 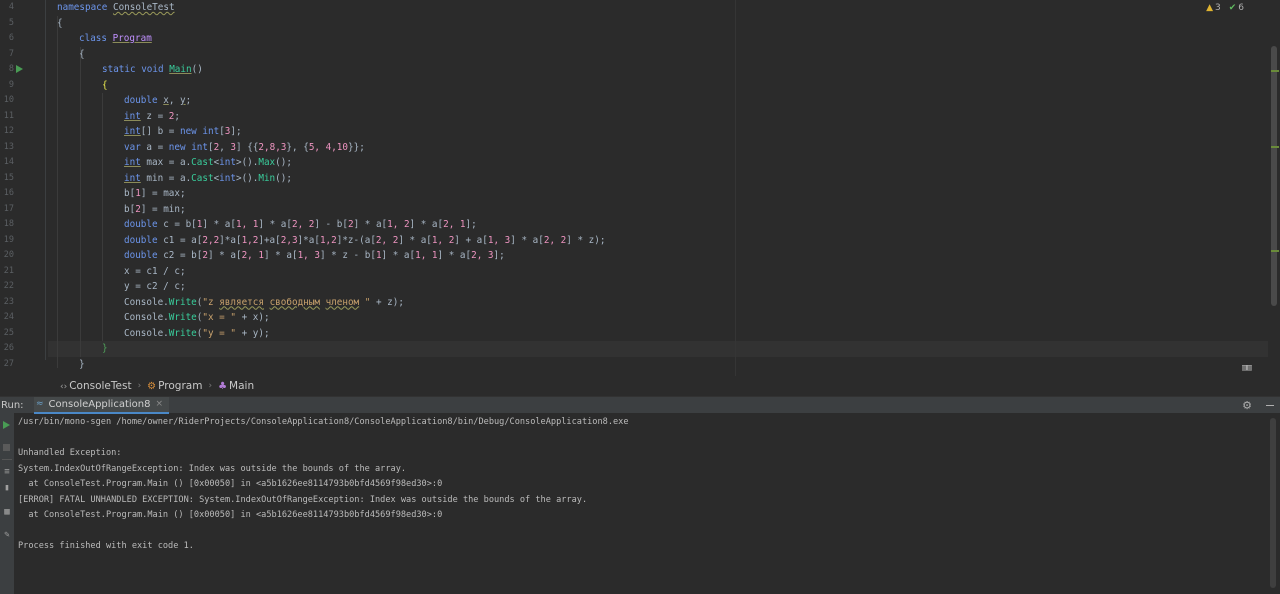 What do you see at coordinates (11, 7) in the screenshot?
I see `line-number: 4` at bounding box center [11, 7].